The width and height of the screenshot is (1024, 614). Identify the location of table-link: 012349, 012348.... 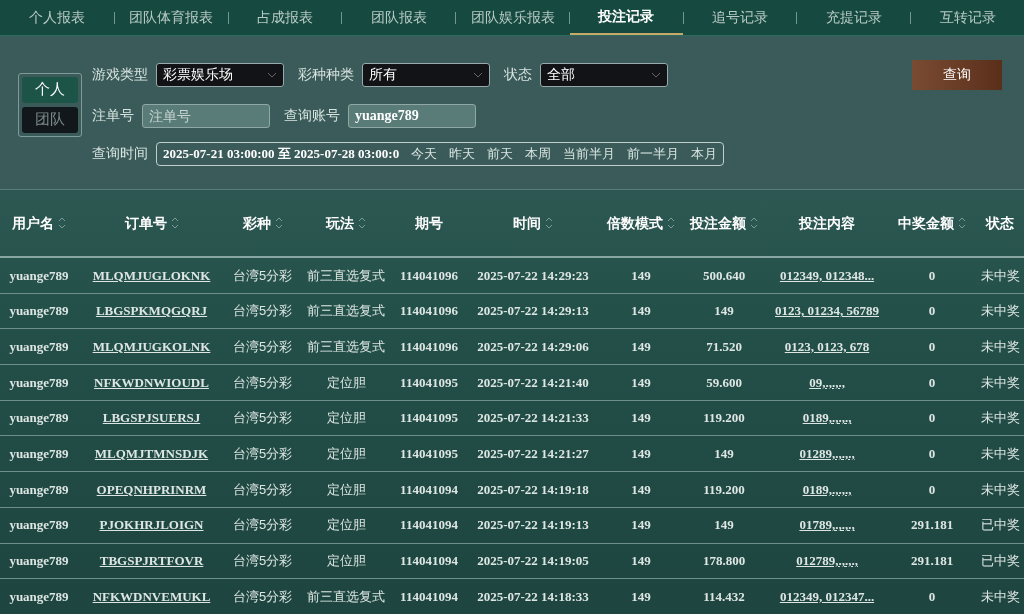
(827, 275).